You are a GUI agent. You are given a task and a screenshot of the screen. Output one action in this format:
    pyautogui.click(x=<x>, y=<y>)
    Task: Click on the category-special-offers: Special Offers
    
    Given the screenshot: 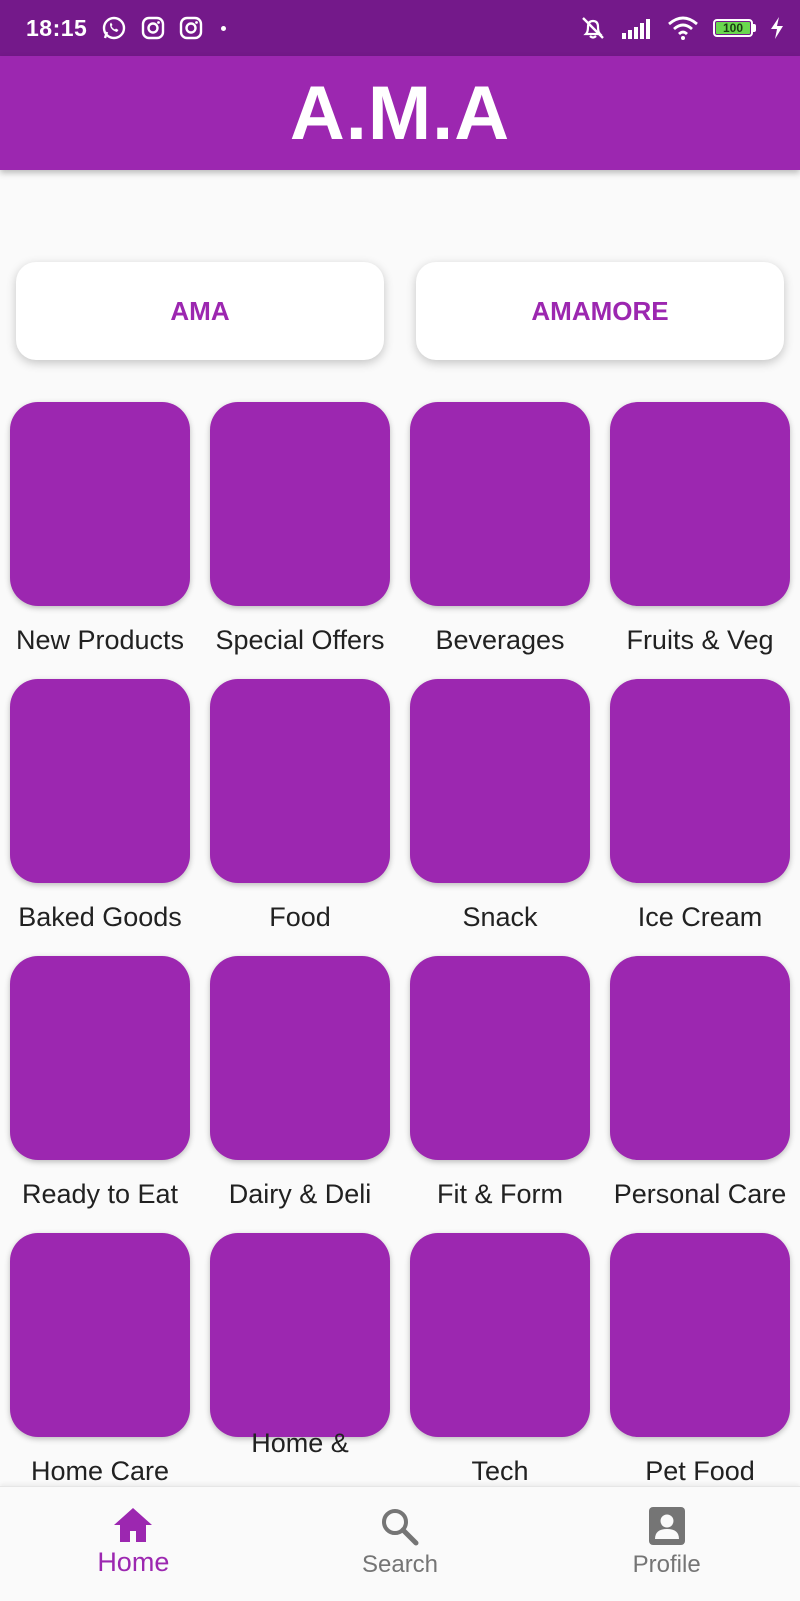 What is the action you would take?
    pyautogui.click(x=300, y=540)
    